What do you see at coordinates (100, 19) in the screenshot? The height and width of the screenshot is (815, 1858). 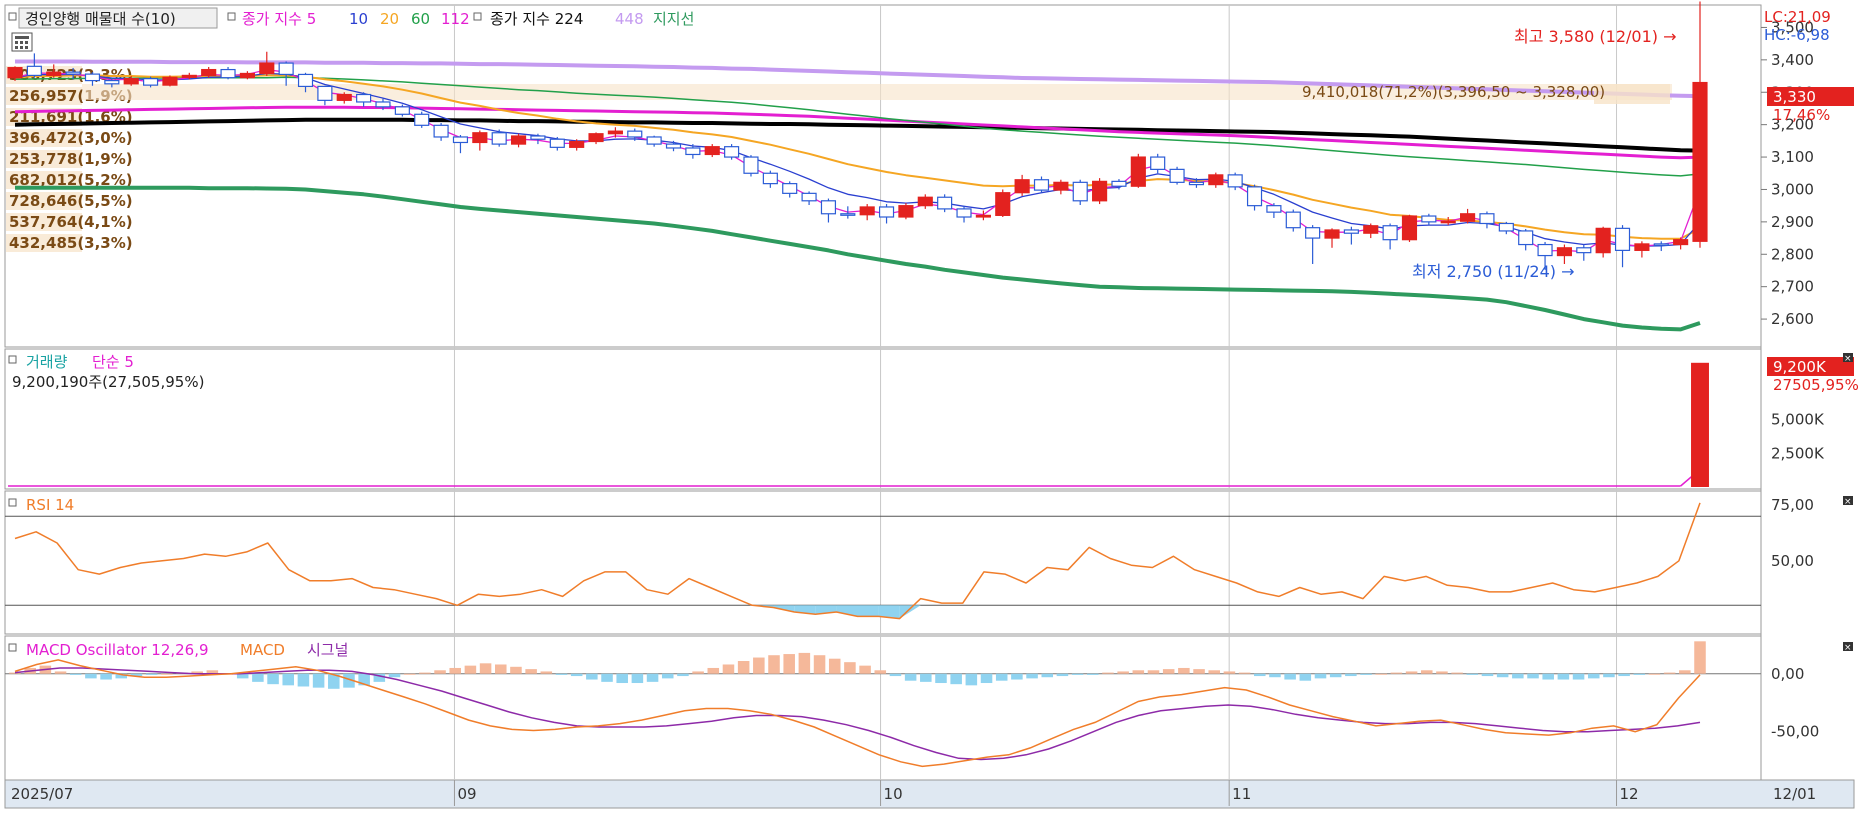 I see `stock-title: 경인양행 매물대 수(10)` at bounding box center [100, 19].